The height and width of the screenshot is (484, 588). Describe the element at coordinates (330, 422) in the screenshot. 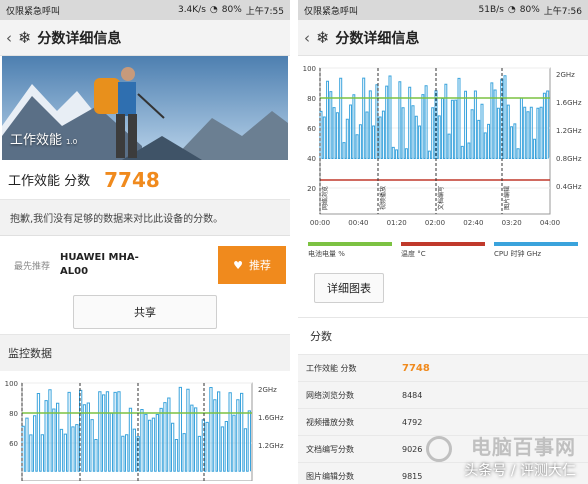

I see `score-name: 视频播放分数` at that location.